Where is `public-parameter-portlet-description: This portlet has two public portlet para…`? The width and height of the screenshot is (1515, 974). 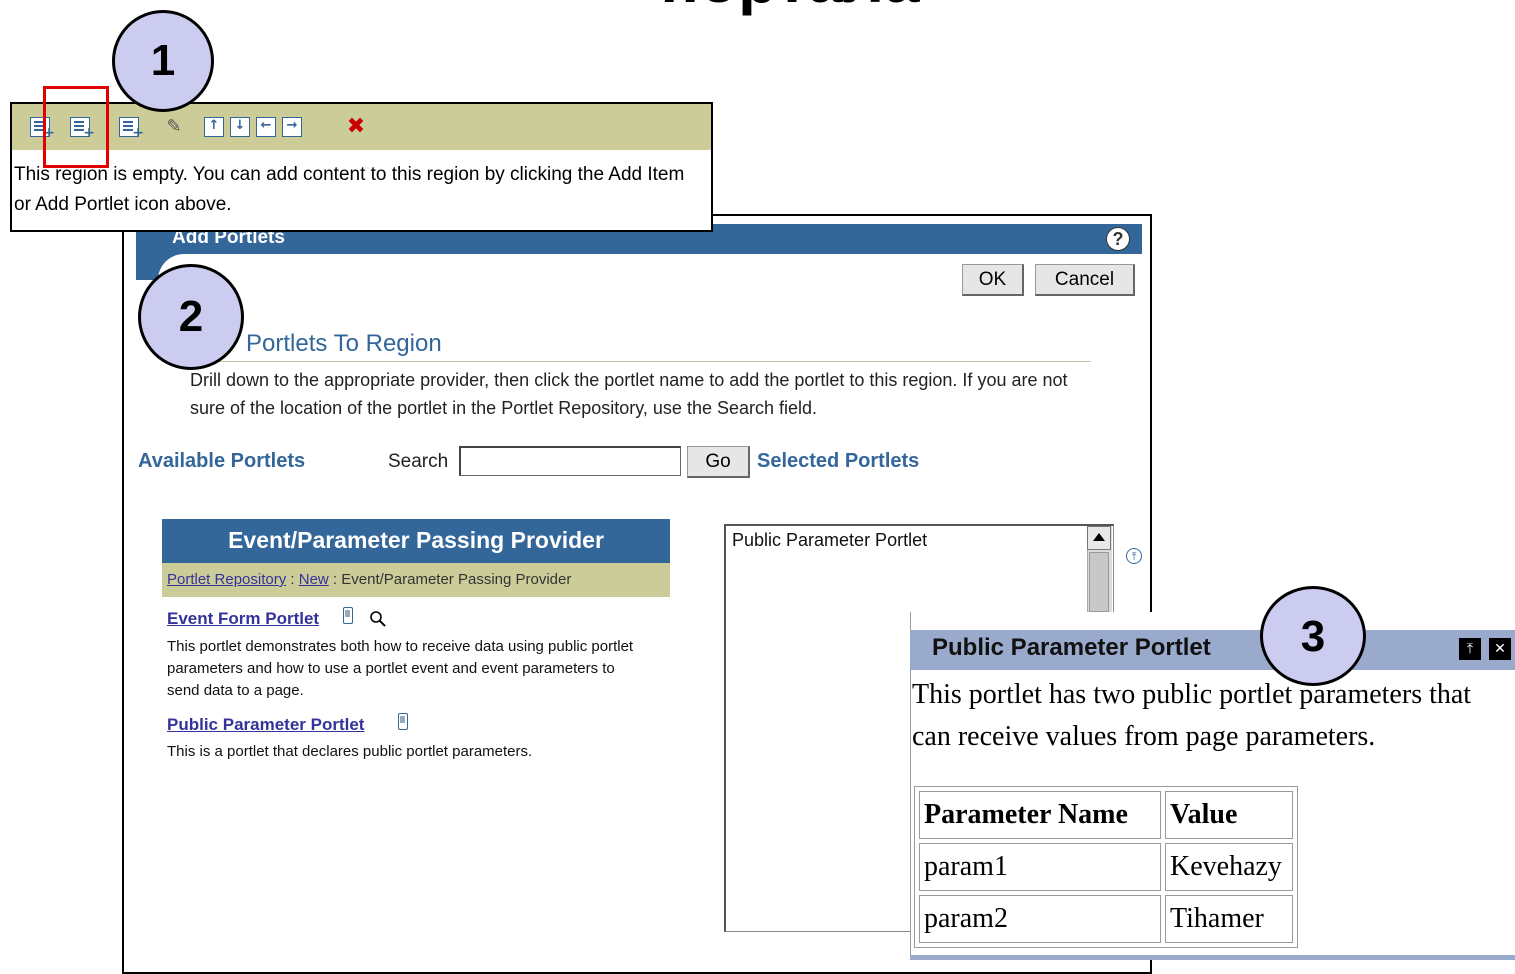
public-parameter-portlet-description: This portlet has two public portlet para… is located at coordinates (1192, 715).